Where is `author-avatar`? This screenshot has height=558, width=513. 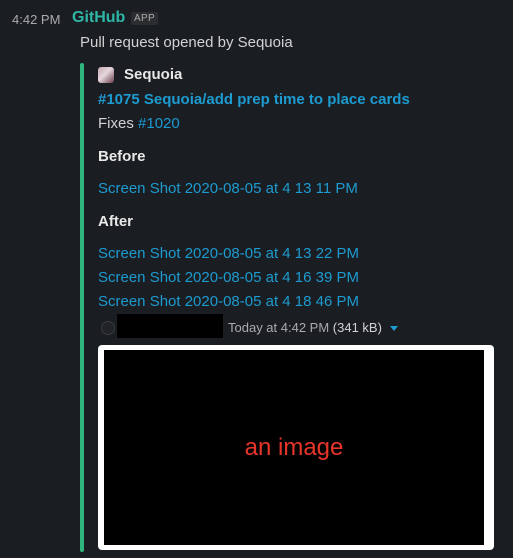
author-avatar is located at coordinates (106, 75).